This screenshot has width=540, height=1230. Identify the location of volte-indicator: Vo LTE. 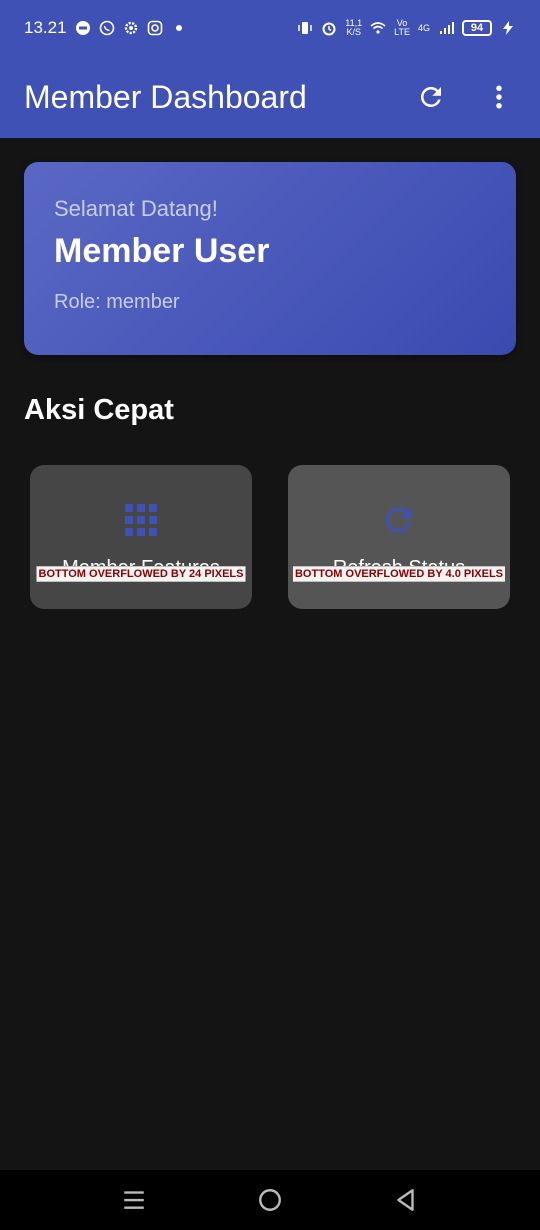
(402, 28).